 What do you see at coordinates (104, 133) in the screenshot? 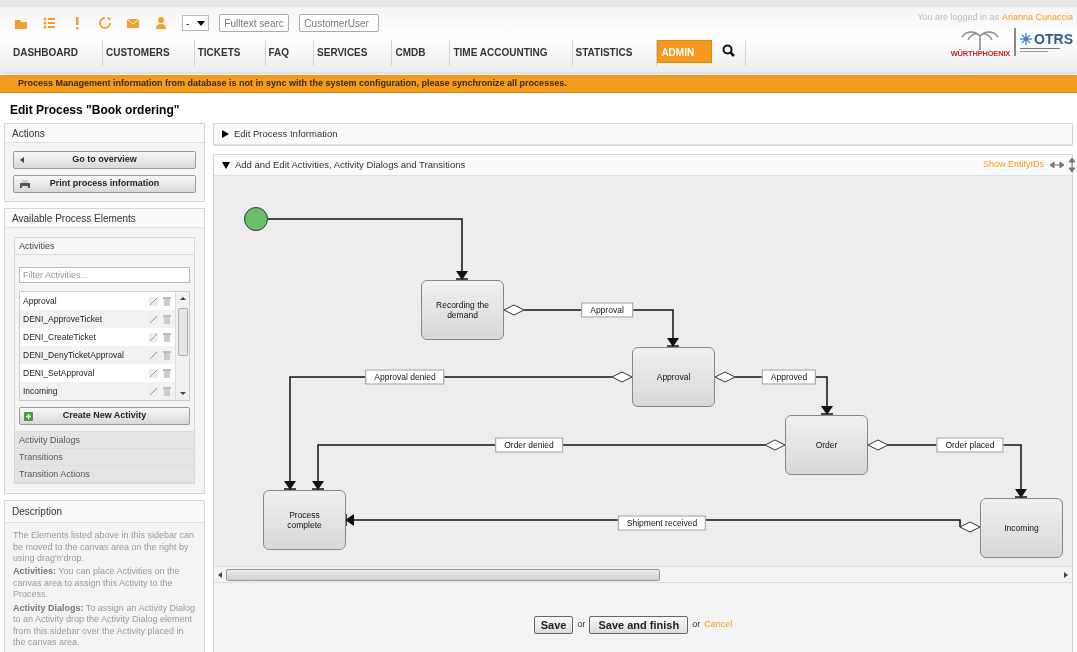
I see `panel-title: Actions` at bounding box center [104, 133].